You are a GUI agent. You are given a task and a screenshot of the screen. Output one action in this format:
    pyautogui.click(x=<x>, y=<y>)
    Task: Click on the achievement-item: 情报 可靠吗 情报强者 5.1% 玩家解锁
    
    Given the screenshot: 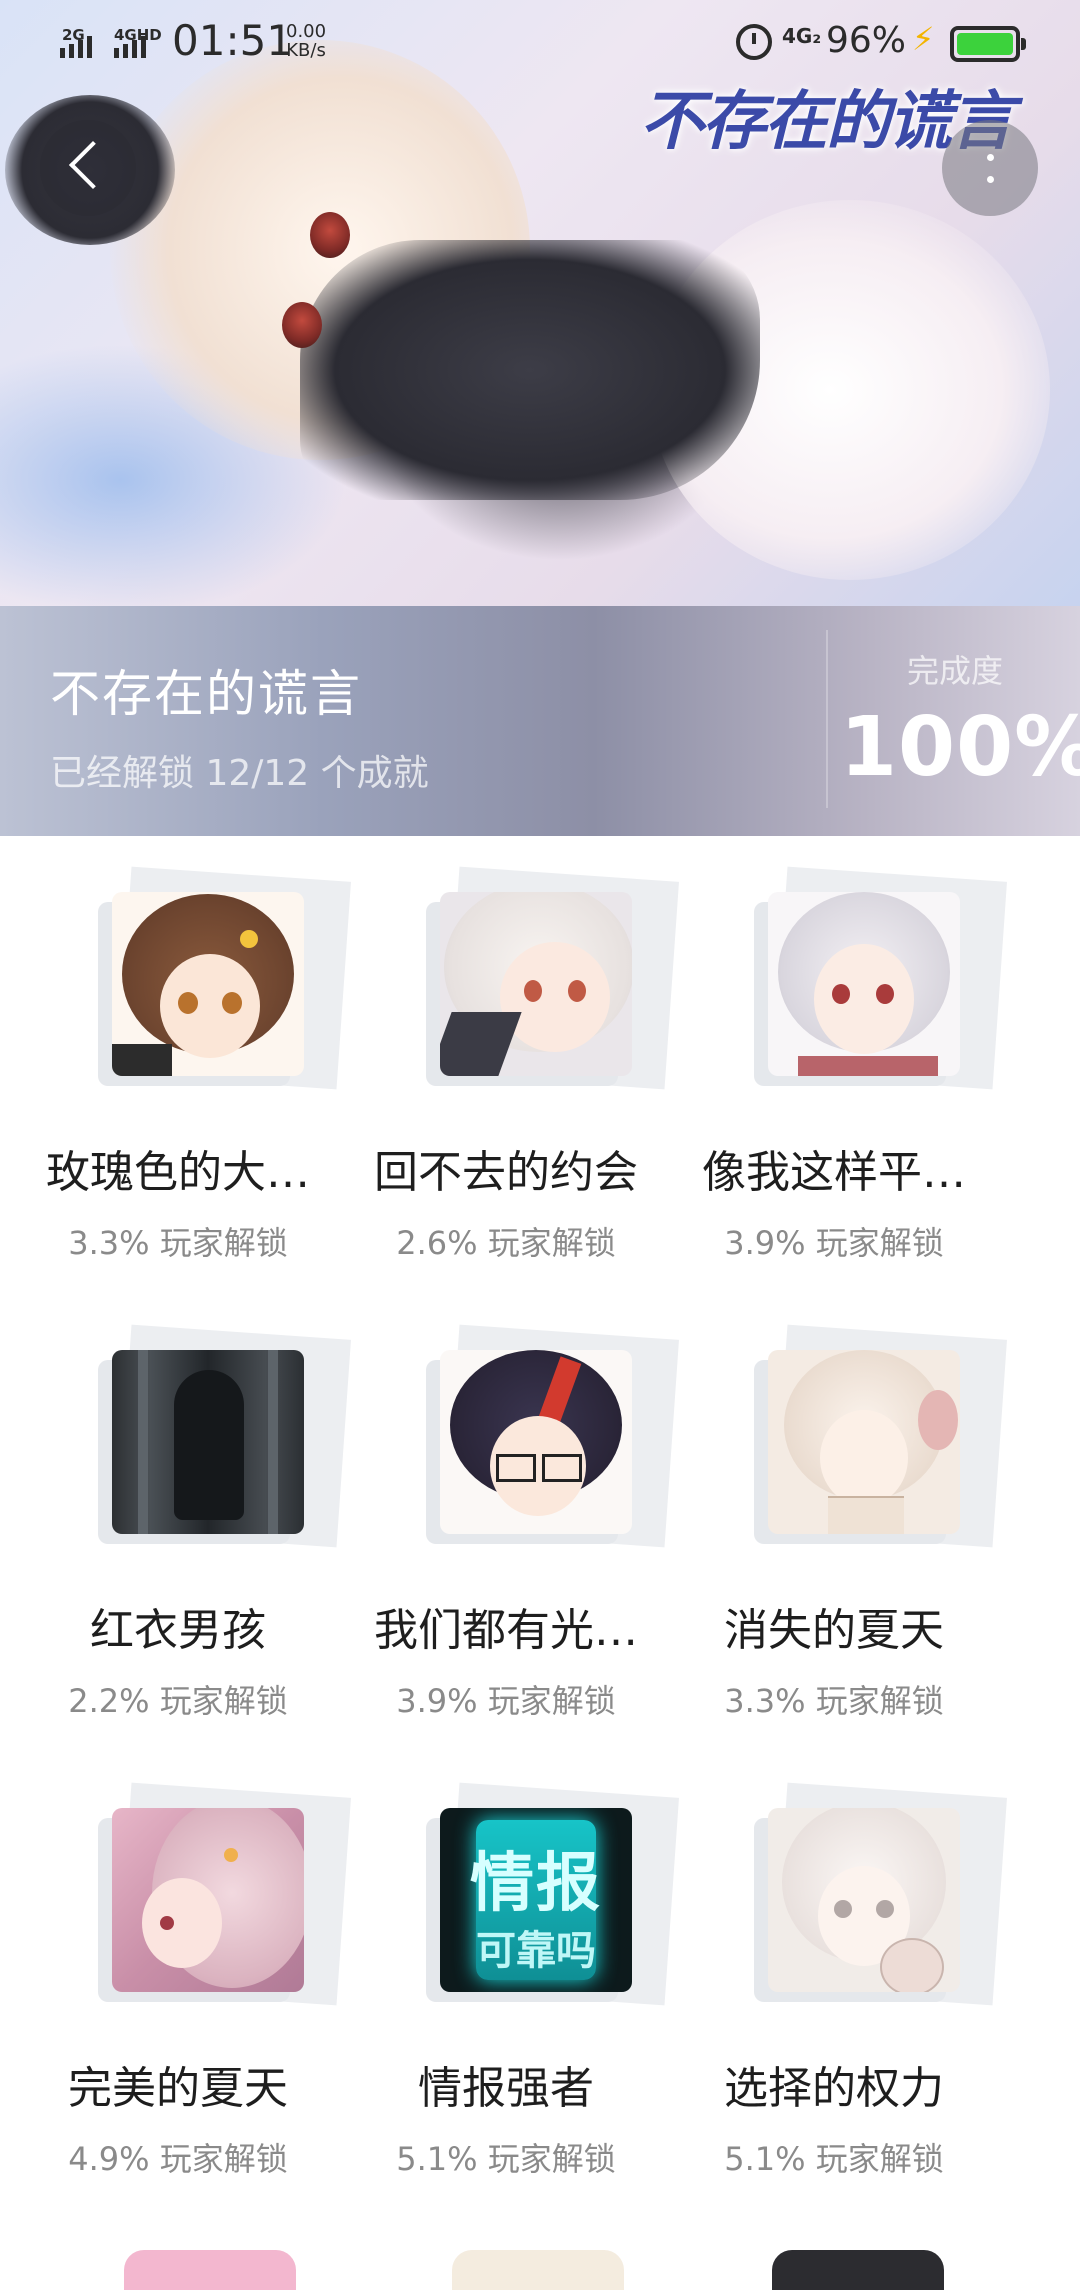 What is the action you would take?
    pyautogui.click(x=510, y=1972)
    